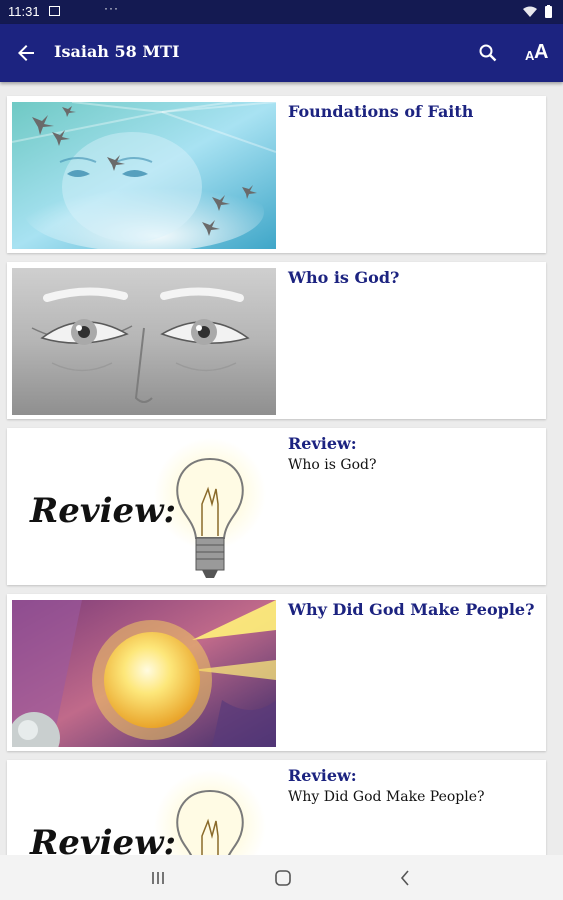  Describe the element at coordinates (332, 465) in the screenshot. I see `lesson-subtitle: Who is God?` at that location.